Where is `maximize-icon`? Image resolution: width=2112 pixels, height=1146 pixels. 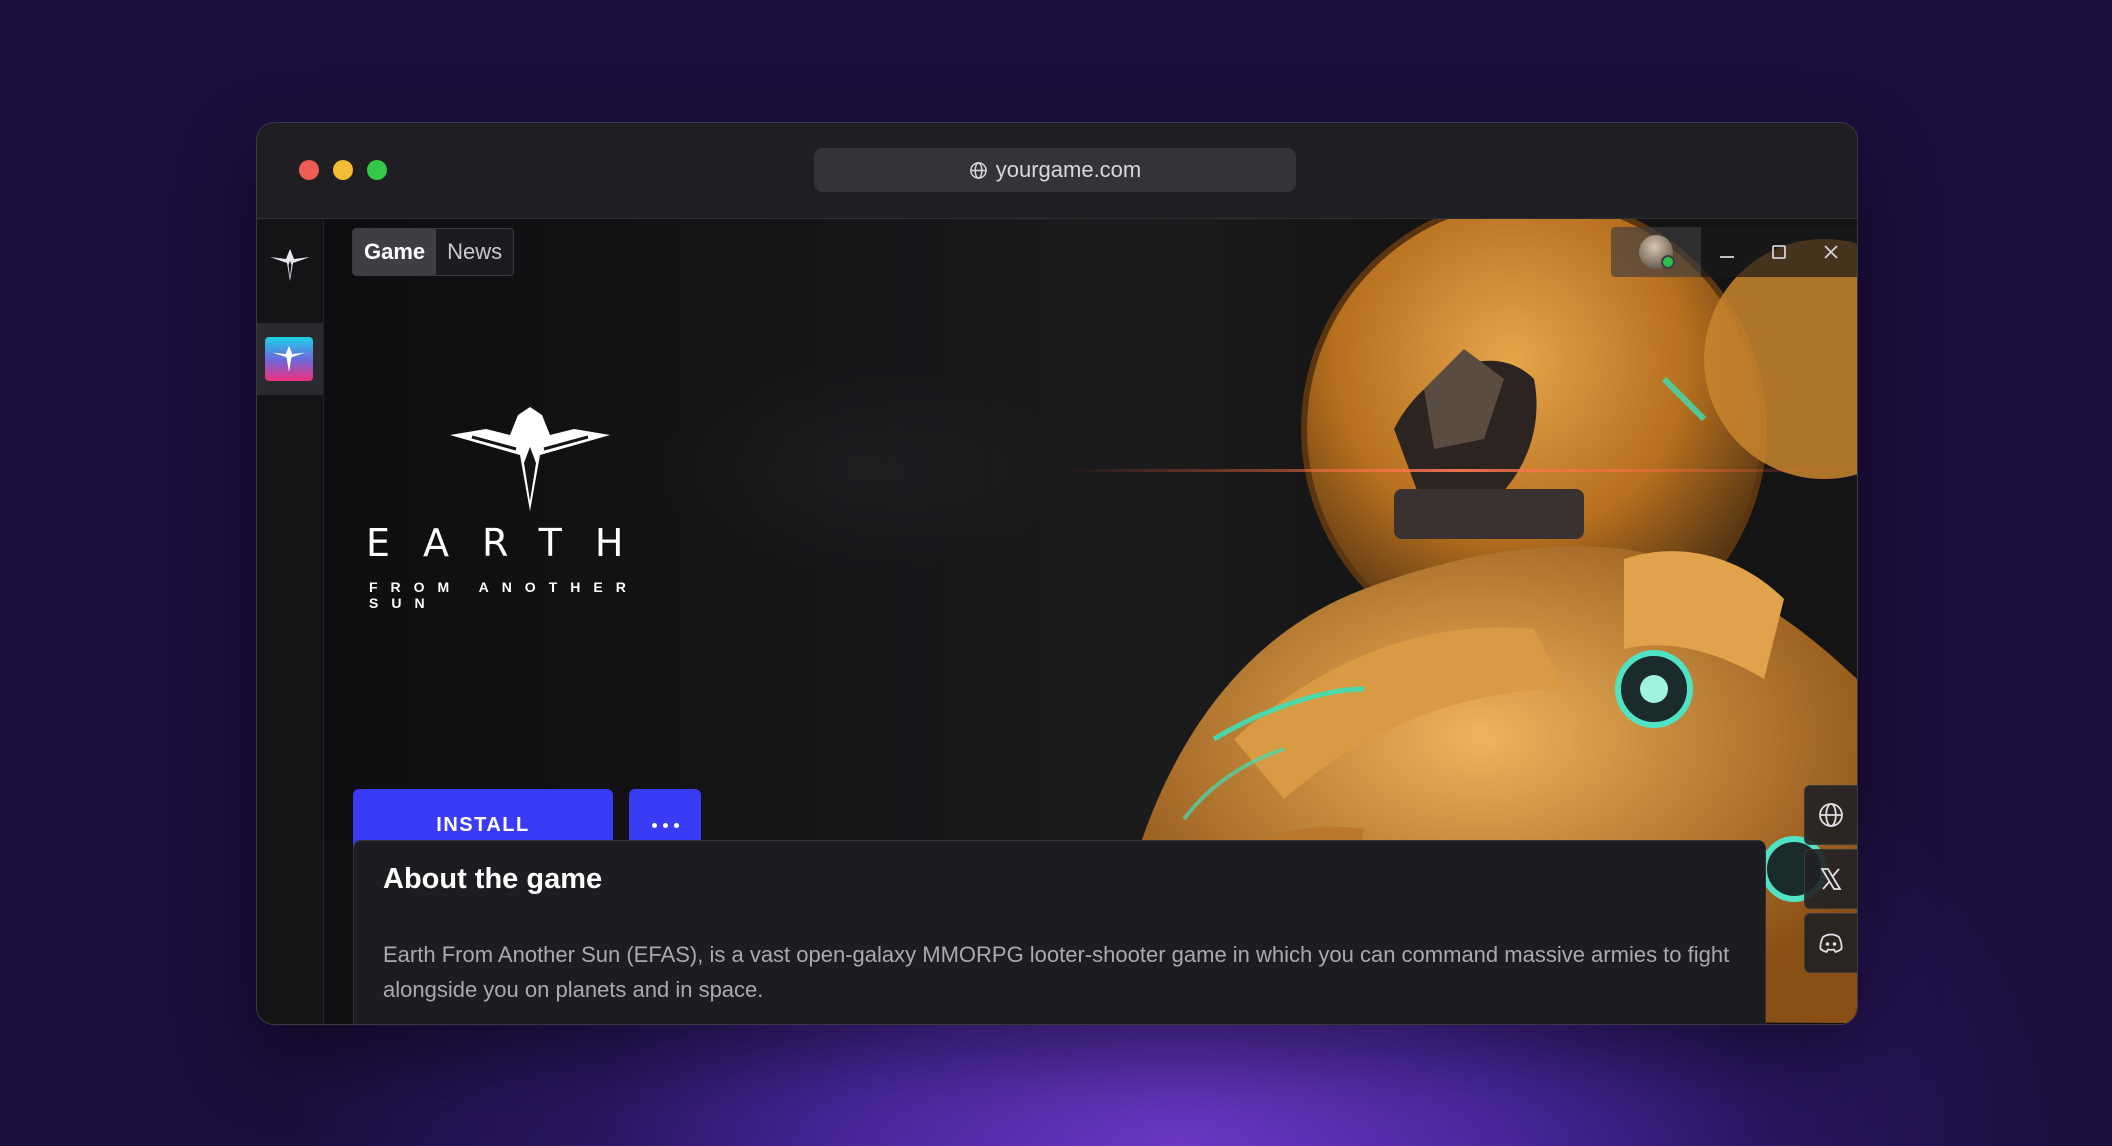
maximize-icon is located at coordinates (1779, 252).